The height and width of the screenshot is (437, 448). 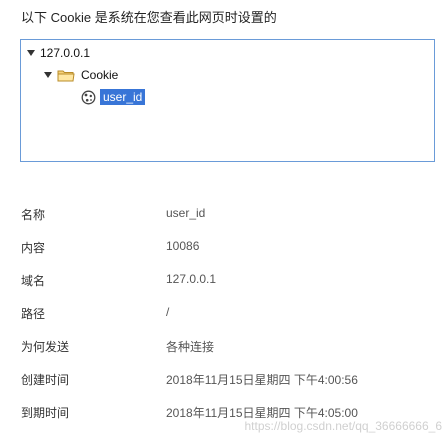 I want to click on detail-key: 为何发送, so click(x=45, y=347).